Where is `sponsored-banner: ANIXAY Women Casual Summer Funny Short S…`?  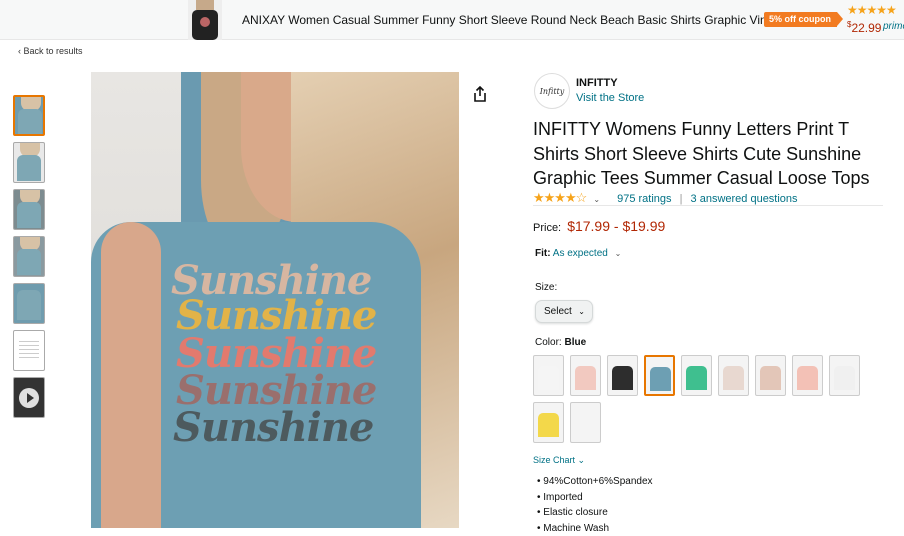 sponsored-banner: ANIXAY Women Casual Summer Funny Short S… is located at coordinates (452, 20).